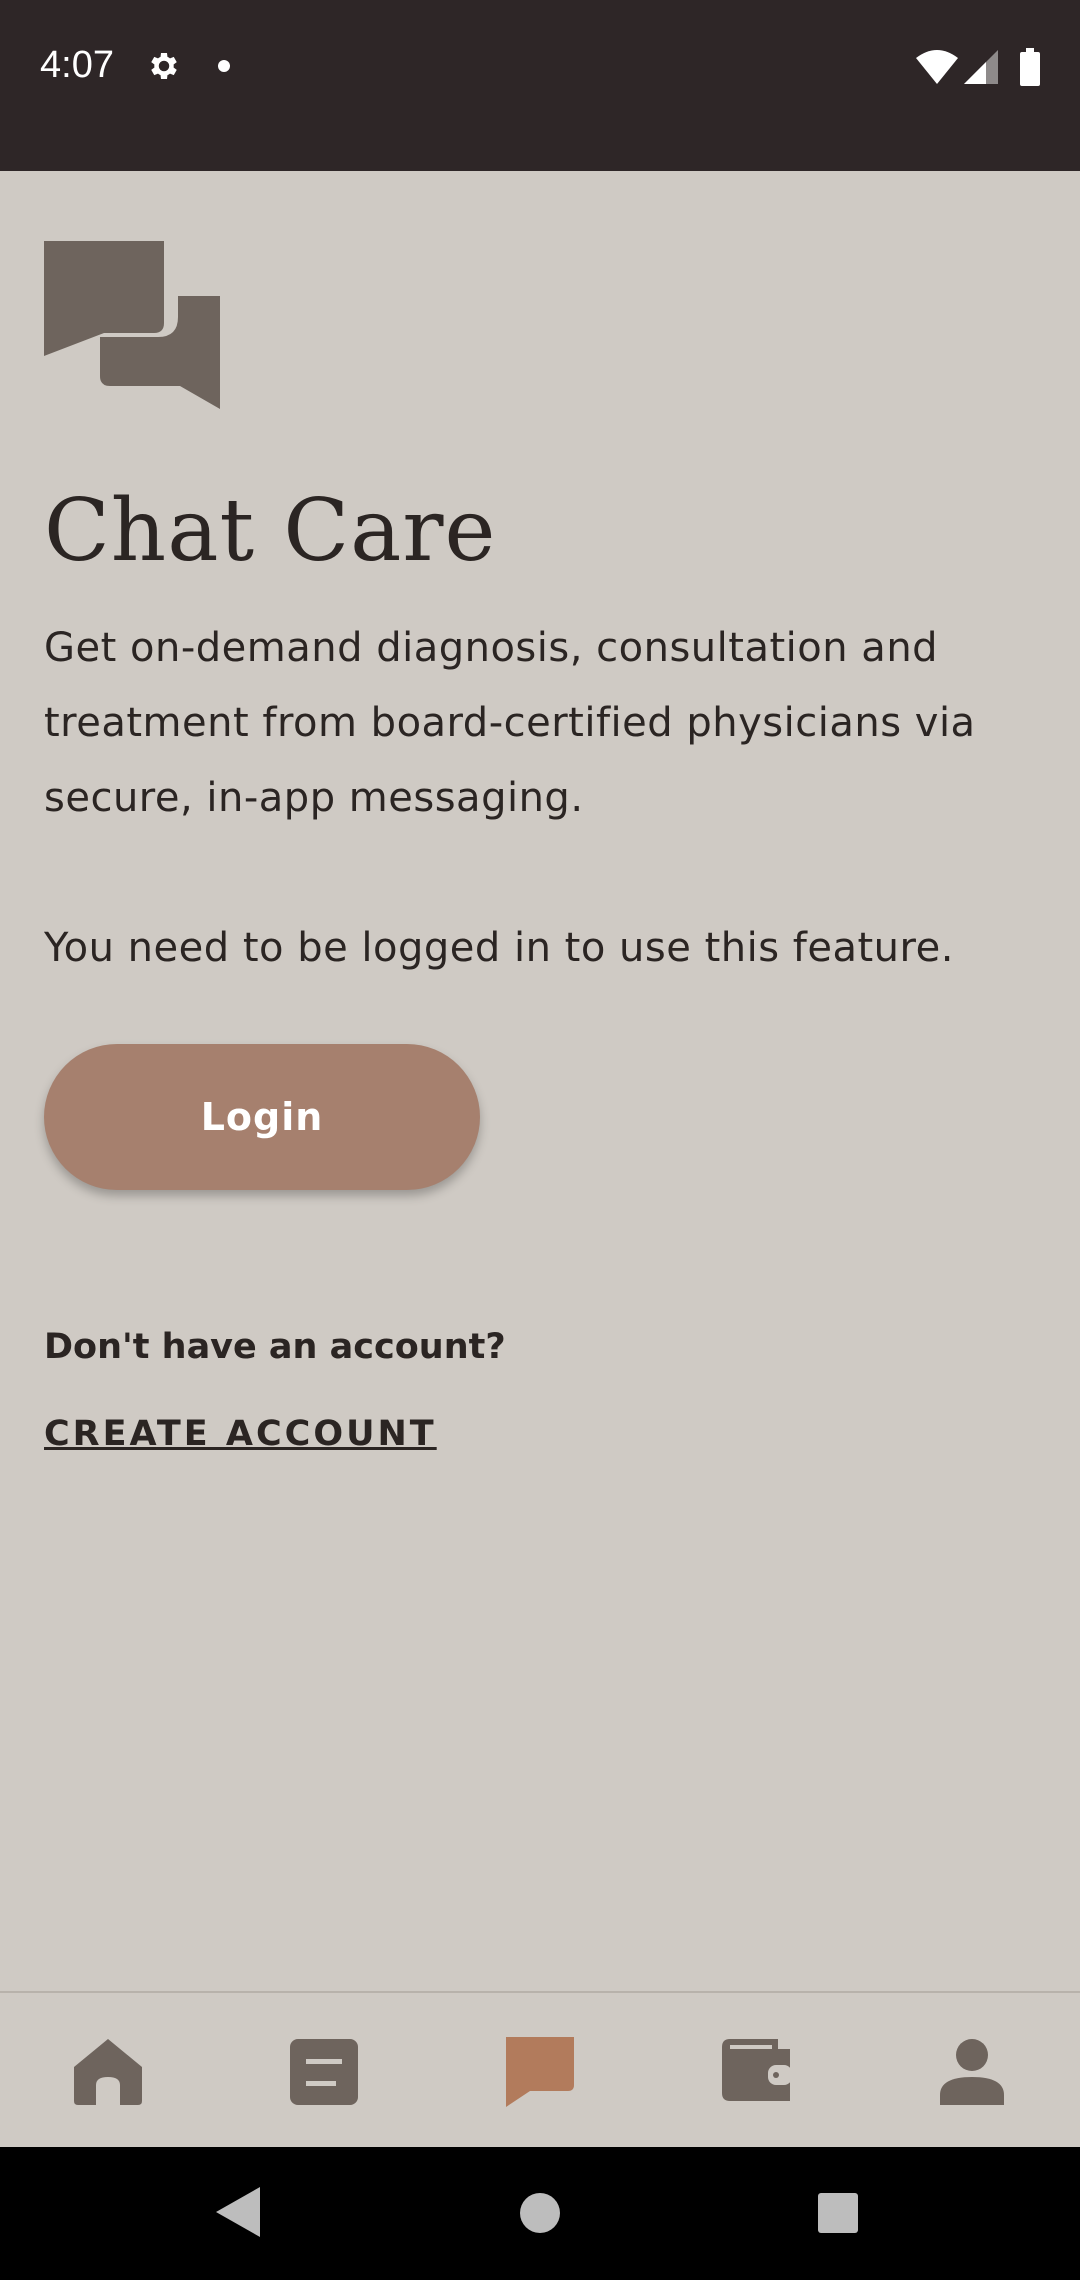 Image resolution: width=1080 pixels, height=2280 pixels. I want to click on create-account-link: CREATE ACCOUNT, so click(240, 1434).